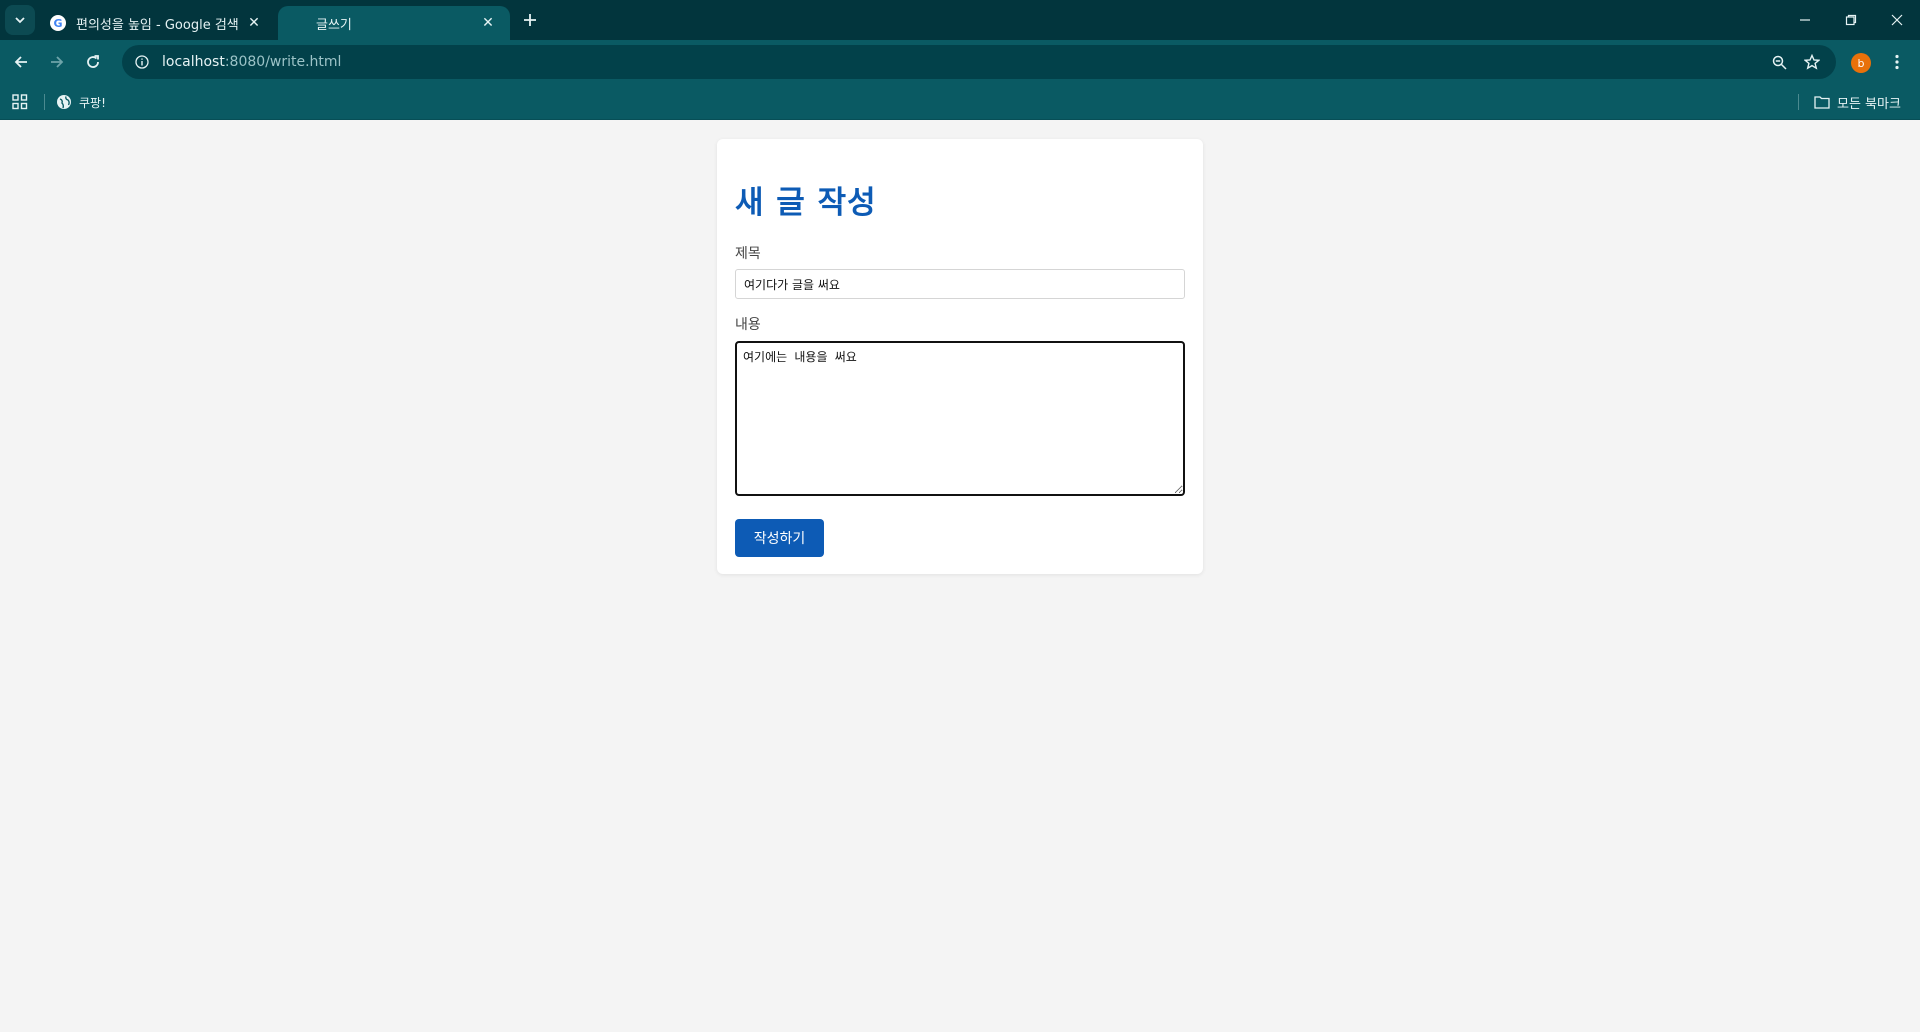  I want to click on bookmark-label: 쿠팡!, so click(92, 102).